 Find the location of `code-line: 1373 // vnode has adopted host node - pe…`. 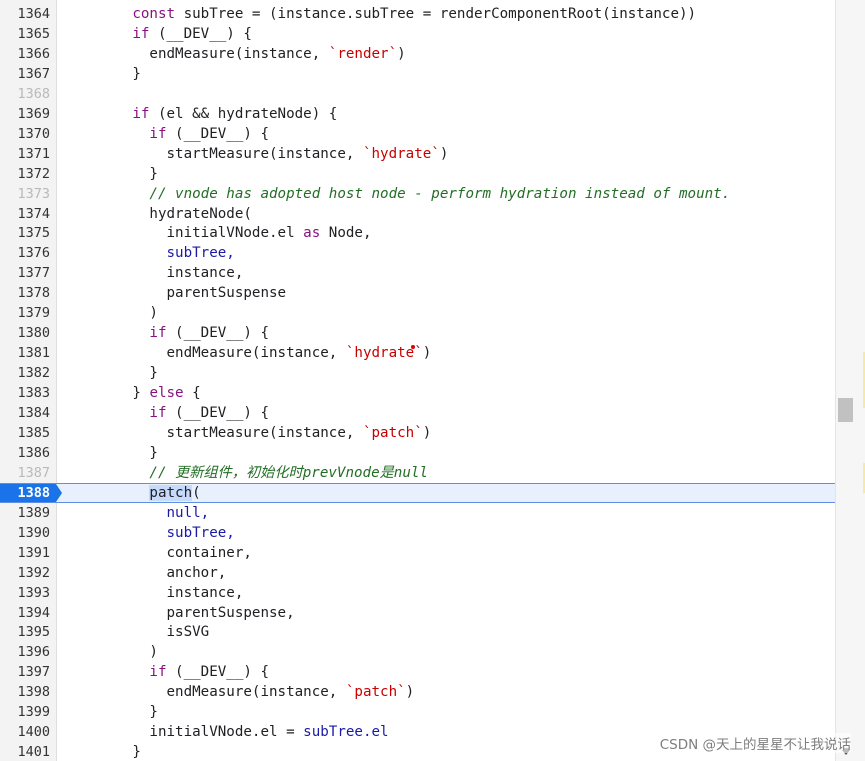

code-line: 1373 // vnode has adopted host node - pe… is located at coordinates (417, 194).